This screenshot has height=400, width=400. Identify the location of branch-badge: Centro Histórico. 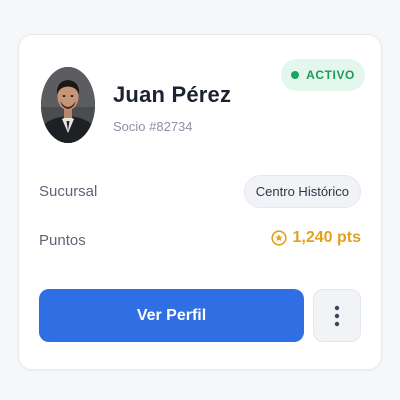
(302, 191).